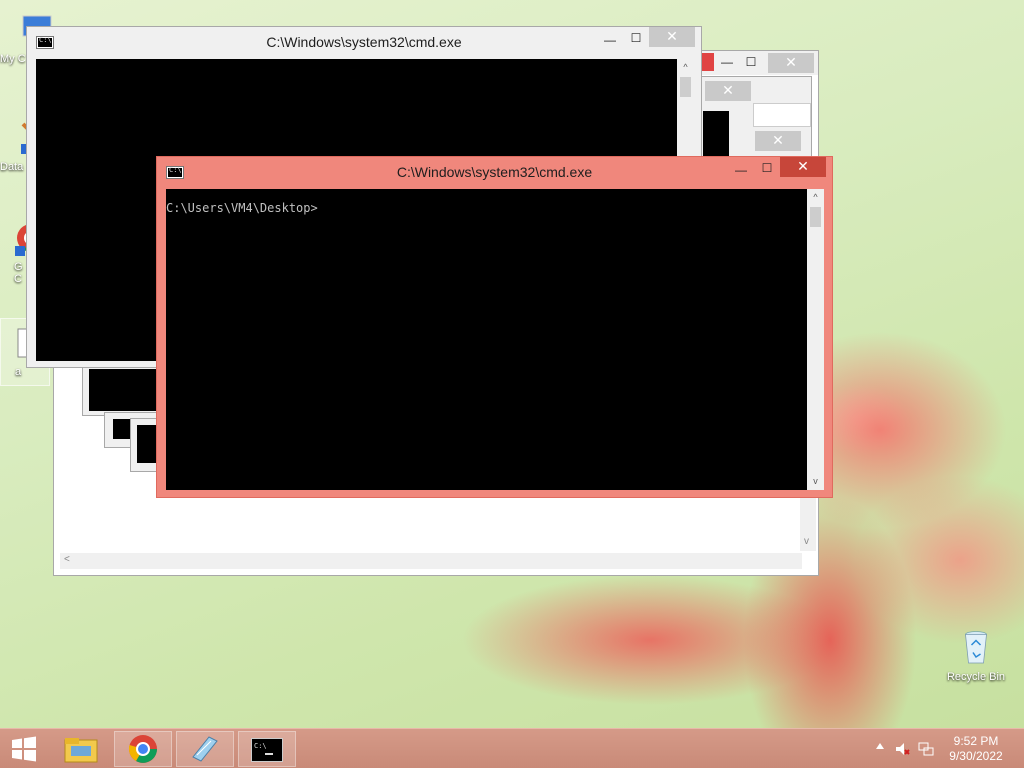 This screenshot has height=768, width=1024. What do you see at coordinates (976, 677) in the screenshot?
I see `recycle-bin-label: Recycle Bin` at bounding box center [976, 677].